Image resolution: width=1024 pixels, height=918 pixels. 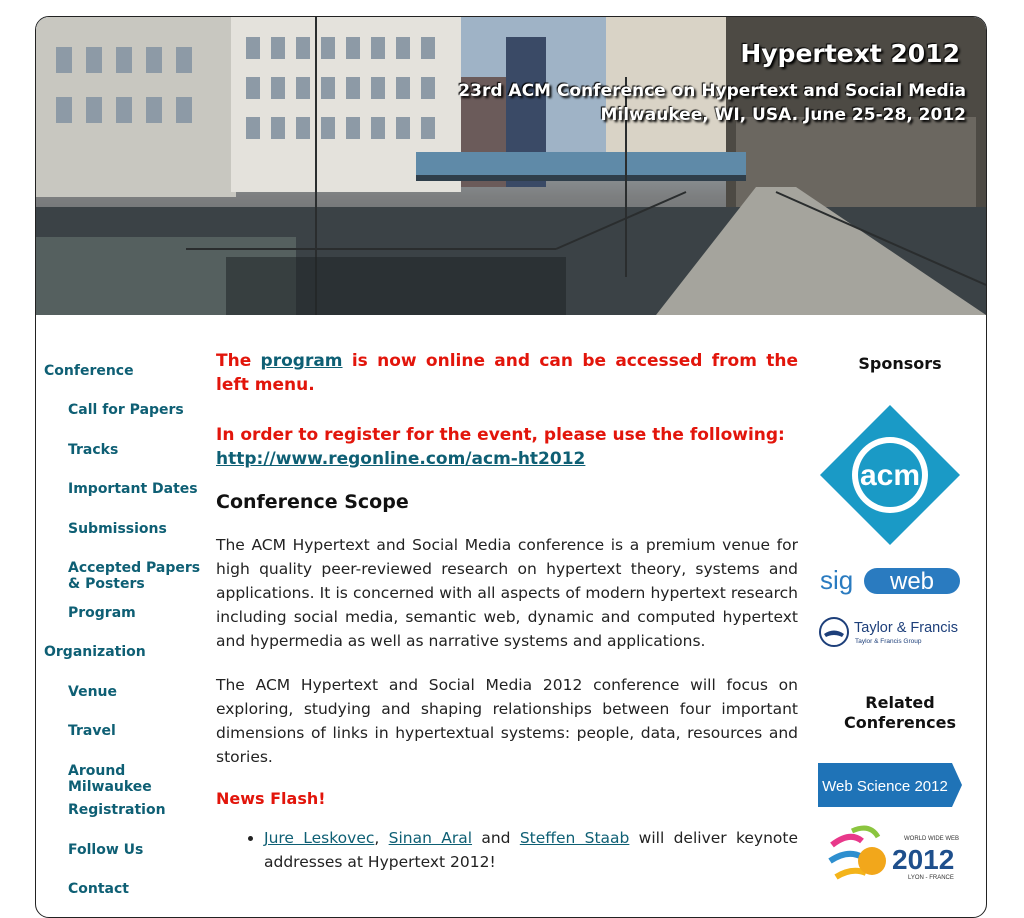 I want to click on tf-group-text: Taylor & Francis Group, so click(x=888, y=641).